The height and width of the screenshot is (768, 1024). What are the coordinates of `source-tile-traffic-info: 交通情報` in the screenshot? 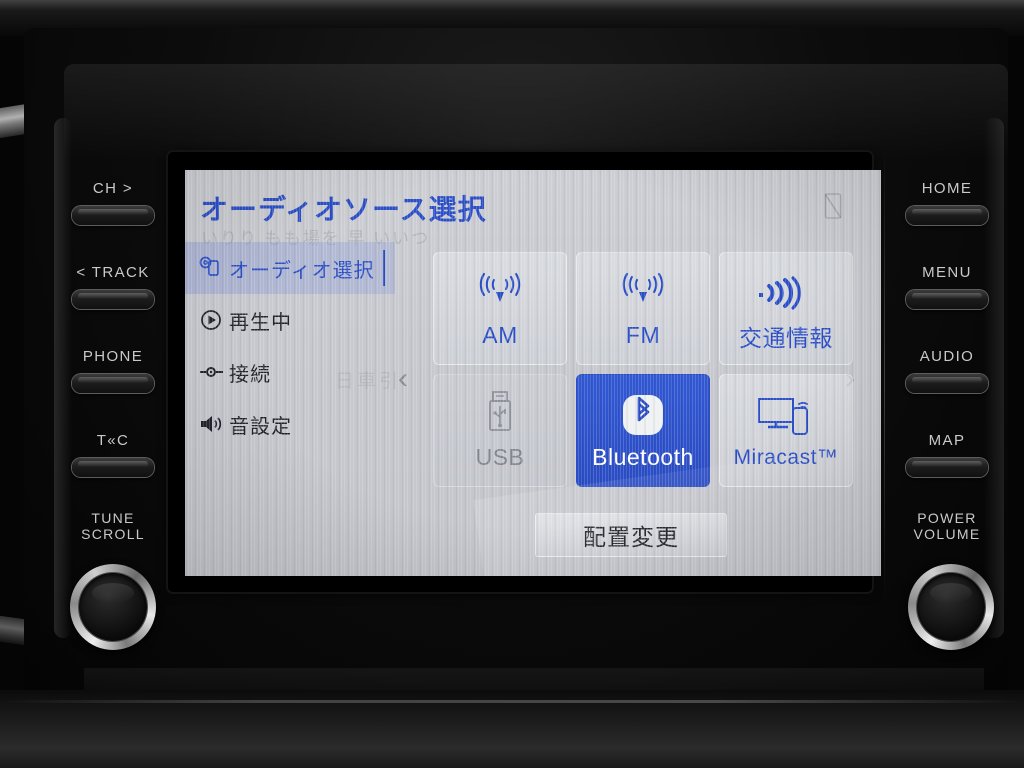 It's located at (786, 308).